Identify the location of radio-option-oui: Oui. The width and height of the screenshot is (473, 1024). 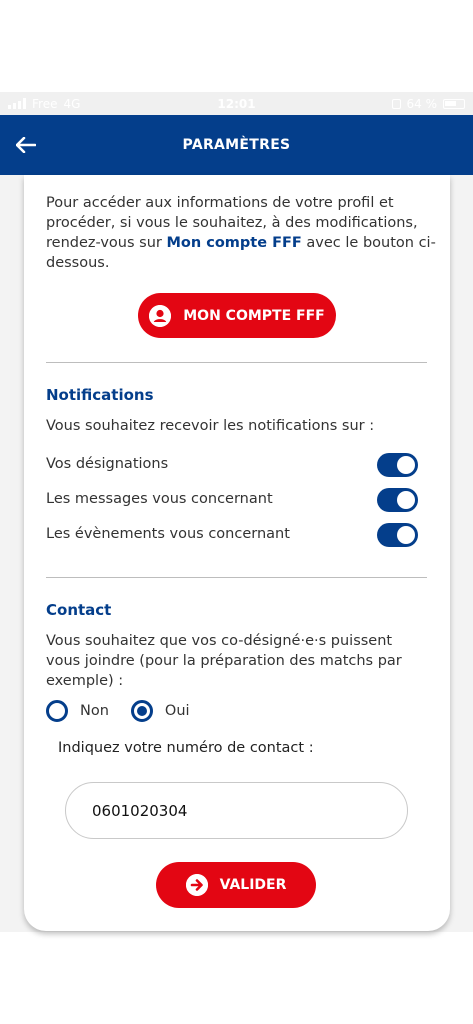
(160, 711).